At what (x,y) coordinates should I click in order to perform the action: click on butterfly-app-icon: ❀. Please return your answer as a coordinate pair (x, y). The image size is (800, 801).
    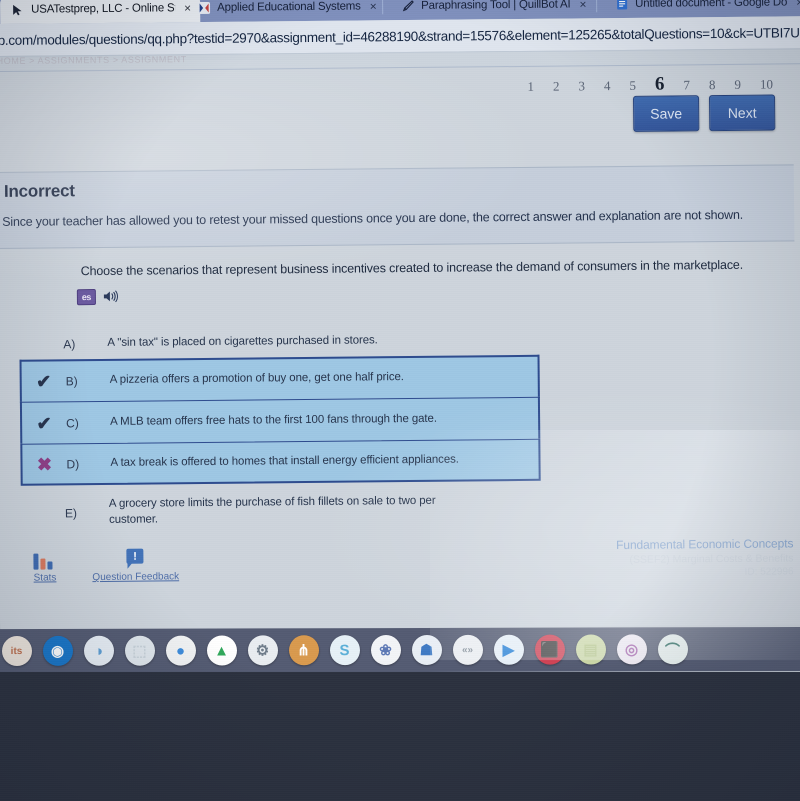
    Looking at the image, I should click on (385, 650).